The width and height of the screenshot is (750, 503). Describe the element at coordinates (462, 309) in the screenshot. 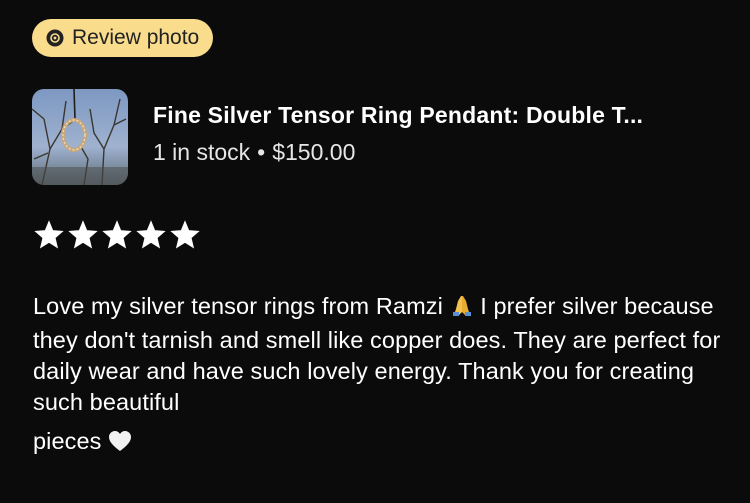

I see `folded-hands-emoji` at that location.